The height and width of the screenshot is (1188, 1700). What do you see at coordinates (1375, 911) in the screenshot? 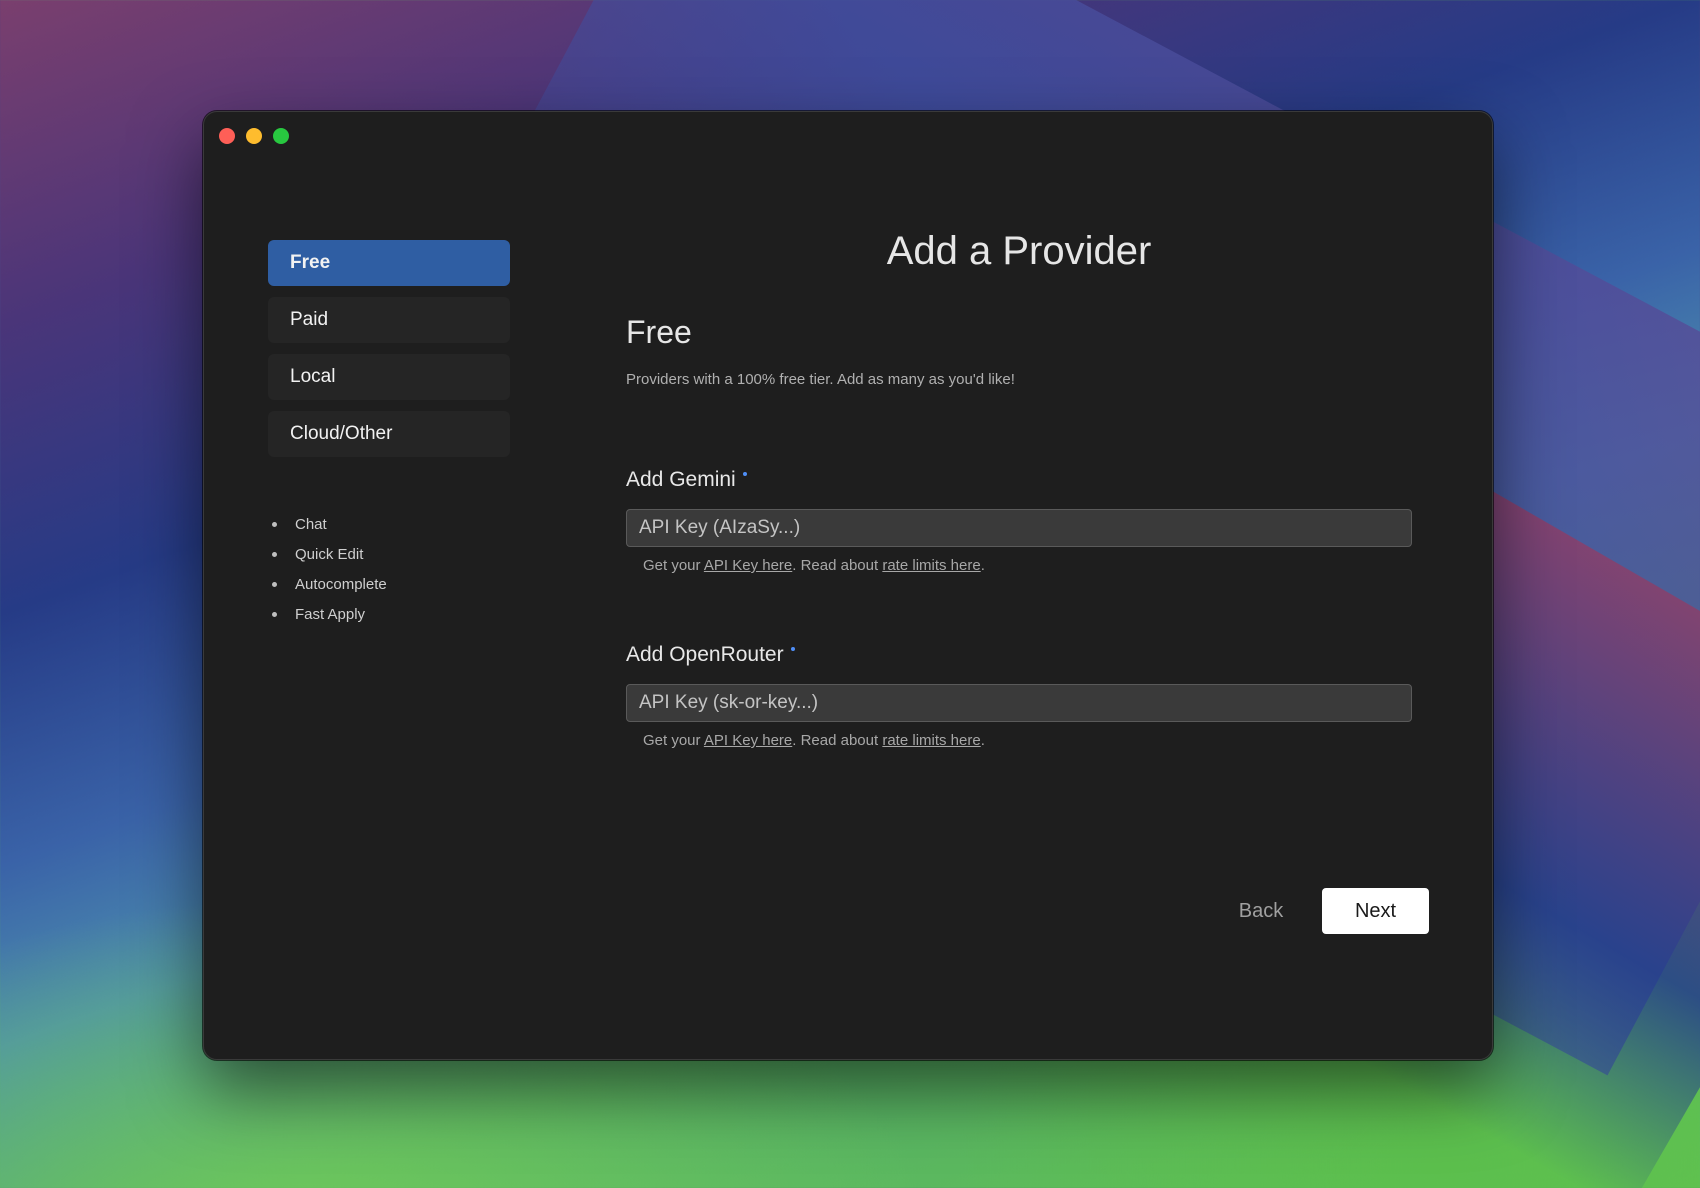
I see `next-button: Next` at bounding box center [1375, 911].